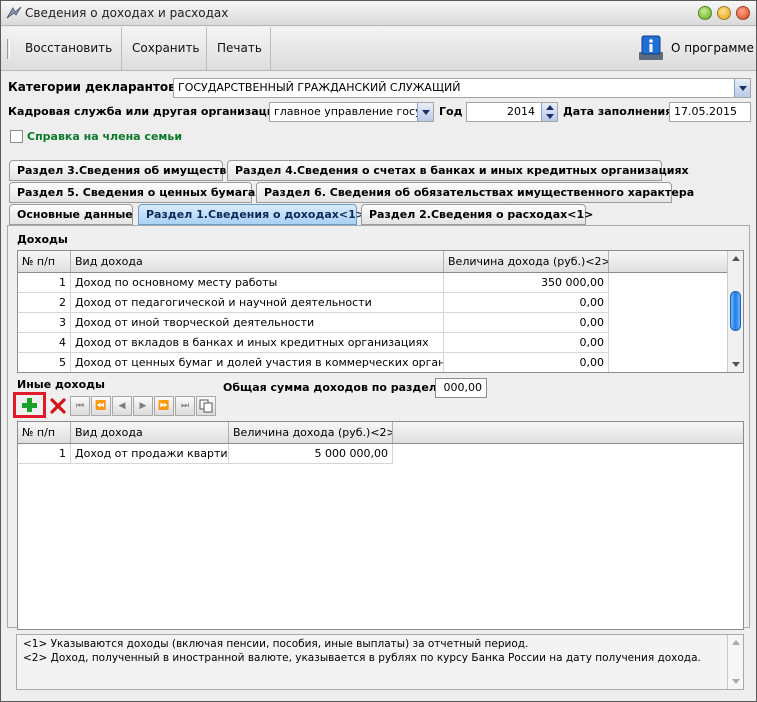 The image size is (757, 702). What do you see at coordinates (257, 323) in the screenshot?
I see `income-type: Доход от иной творческой деятельности` at bounding box center [257, 323].